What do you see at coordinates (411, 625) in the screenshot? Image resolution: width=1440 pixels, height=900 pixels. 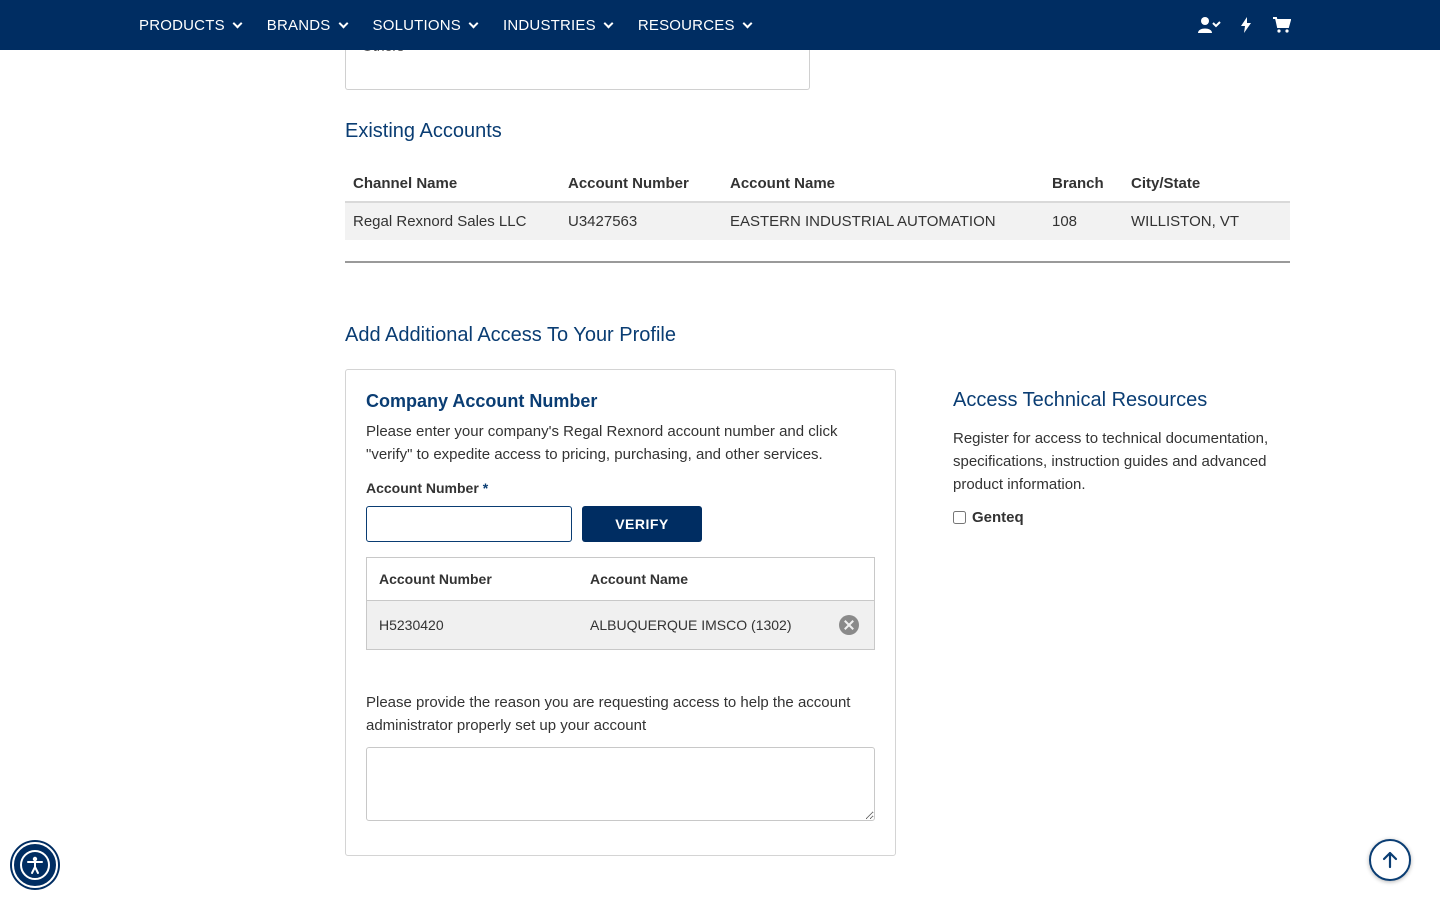 I see `verified-account-number: H5230420` at bounding box center [411, 625].